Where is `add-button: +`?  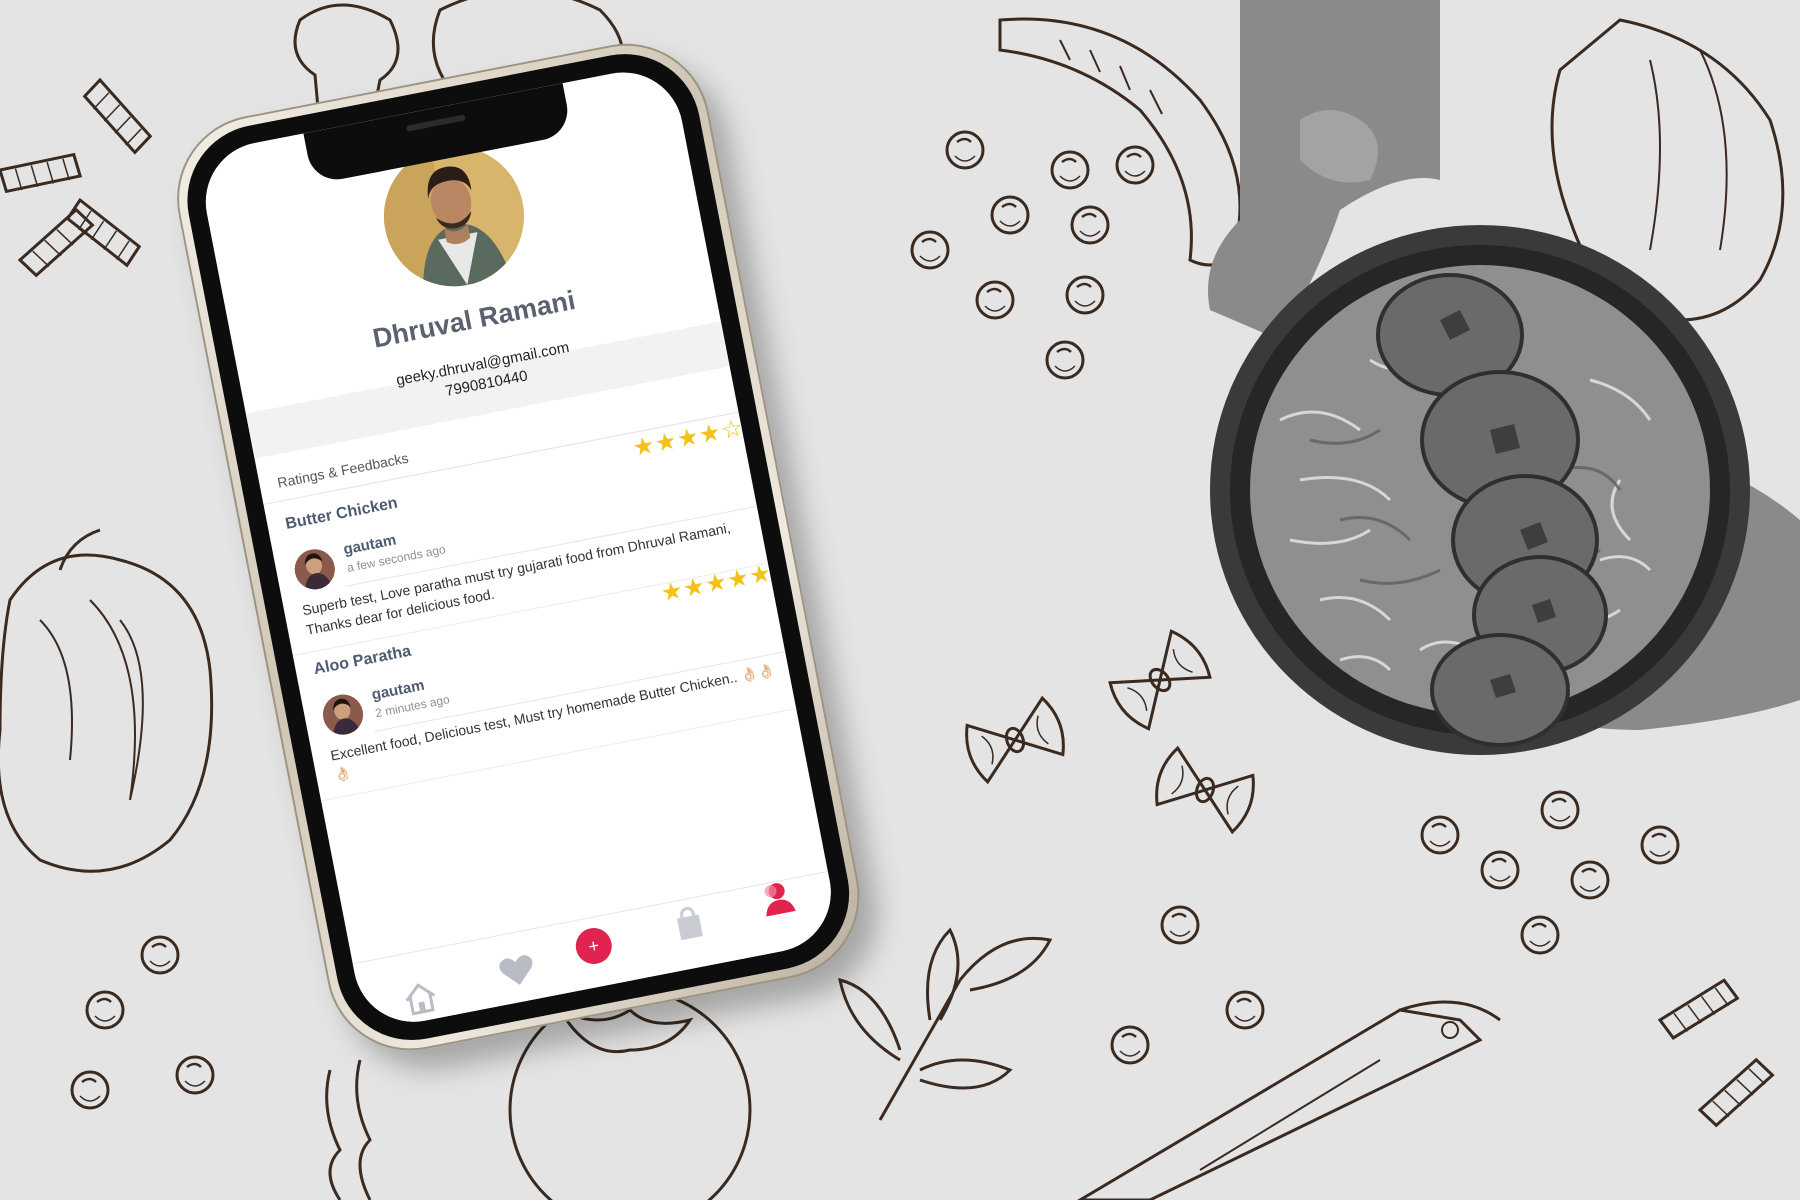 add-button: + is located at coordinates (593, 946).